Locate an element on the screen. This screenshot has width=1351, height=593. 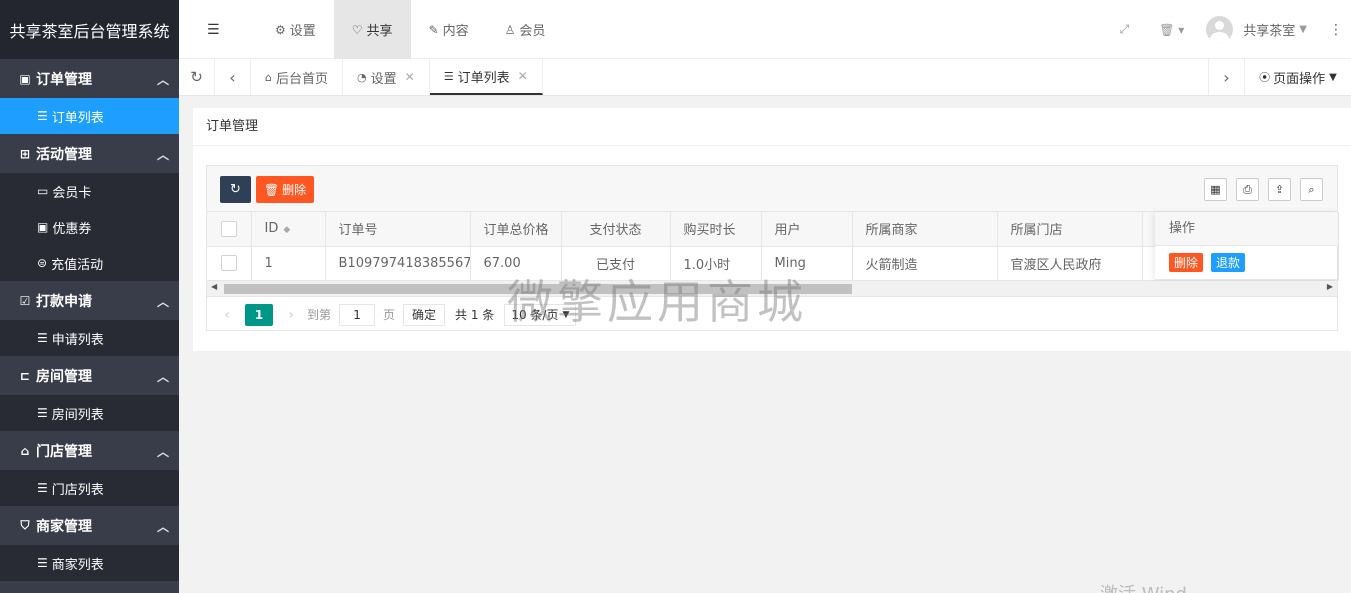
sidebar-item-coupons: ▣ 优惠券 is located at coordinates (89, 227).